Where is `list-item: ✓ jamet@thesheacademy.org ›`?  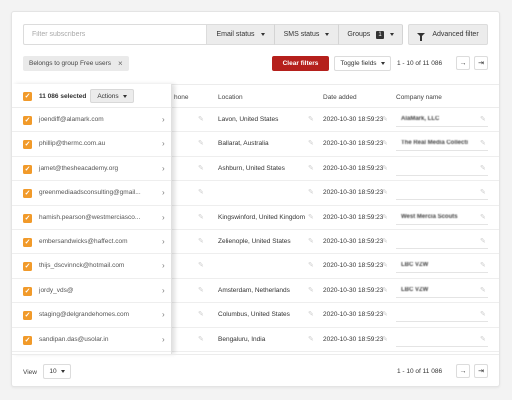 list-item: ✓ jamet@thesheacademy.org › is located at coordinates (91, 169).